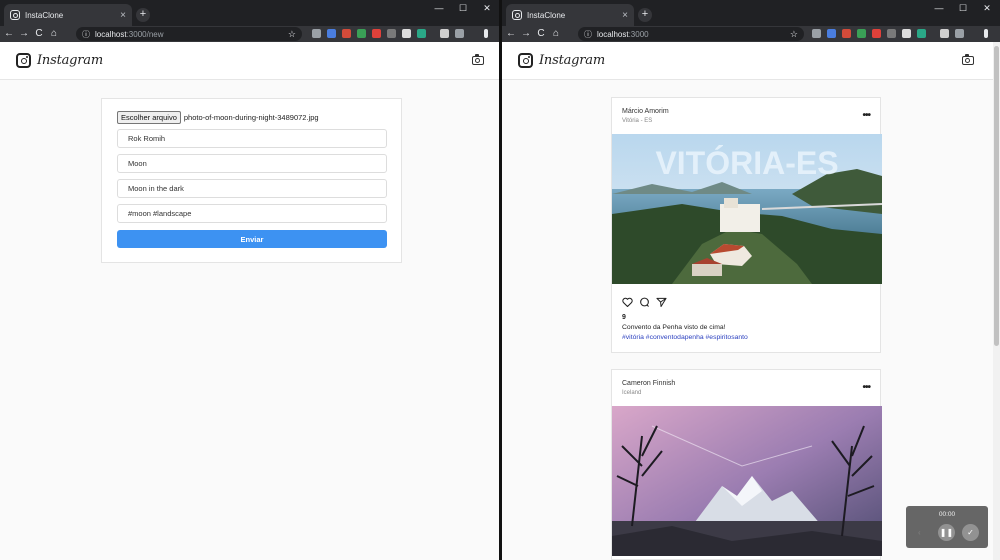 This screenshot has width=1000, height=560. What do you see at coordinates (674, 327) in the screenshot?
I see `post-description: Convento da Penha visto de cima!` at bounding box center [674, 327].